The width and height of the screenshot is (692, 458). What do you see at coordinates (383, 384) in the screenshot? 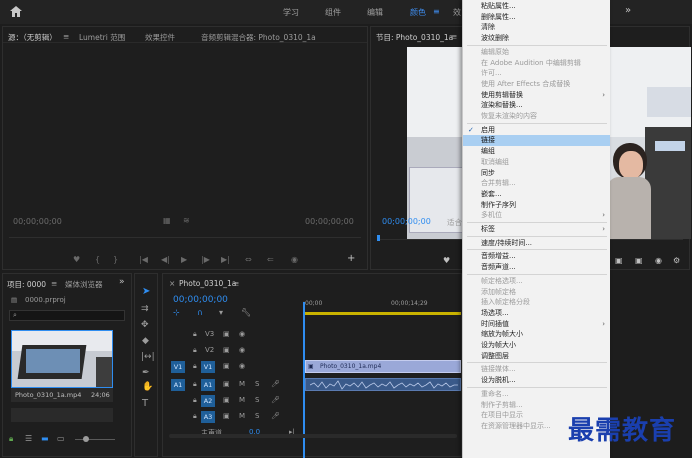
I see `audio-clip` at bounding box center [383, 384].